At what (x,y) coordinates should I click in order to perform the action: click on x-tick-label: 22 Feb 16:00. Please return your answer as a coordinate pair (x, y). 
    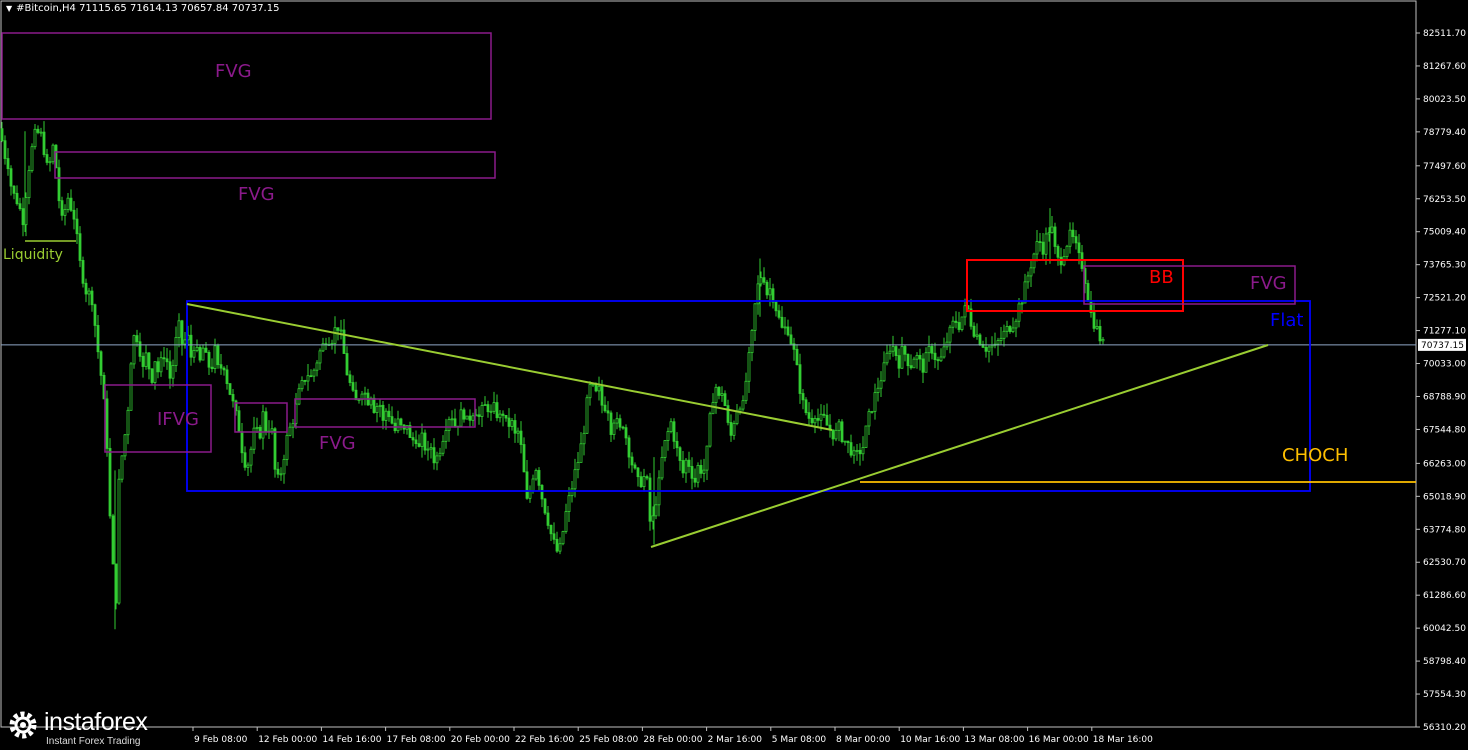
    Looking at the image, I should click on (544, 740).